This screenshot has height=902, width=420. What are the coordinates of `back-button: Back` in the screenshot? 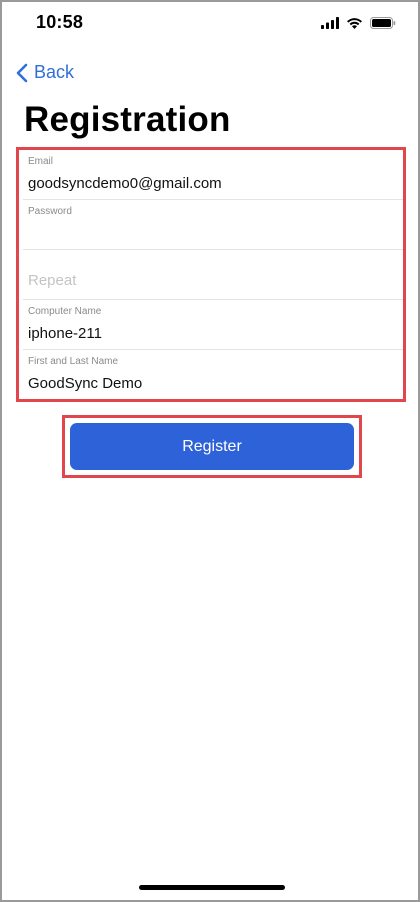 It's located at (45, 72).